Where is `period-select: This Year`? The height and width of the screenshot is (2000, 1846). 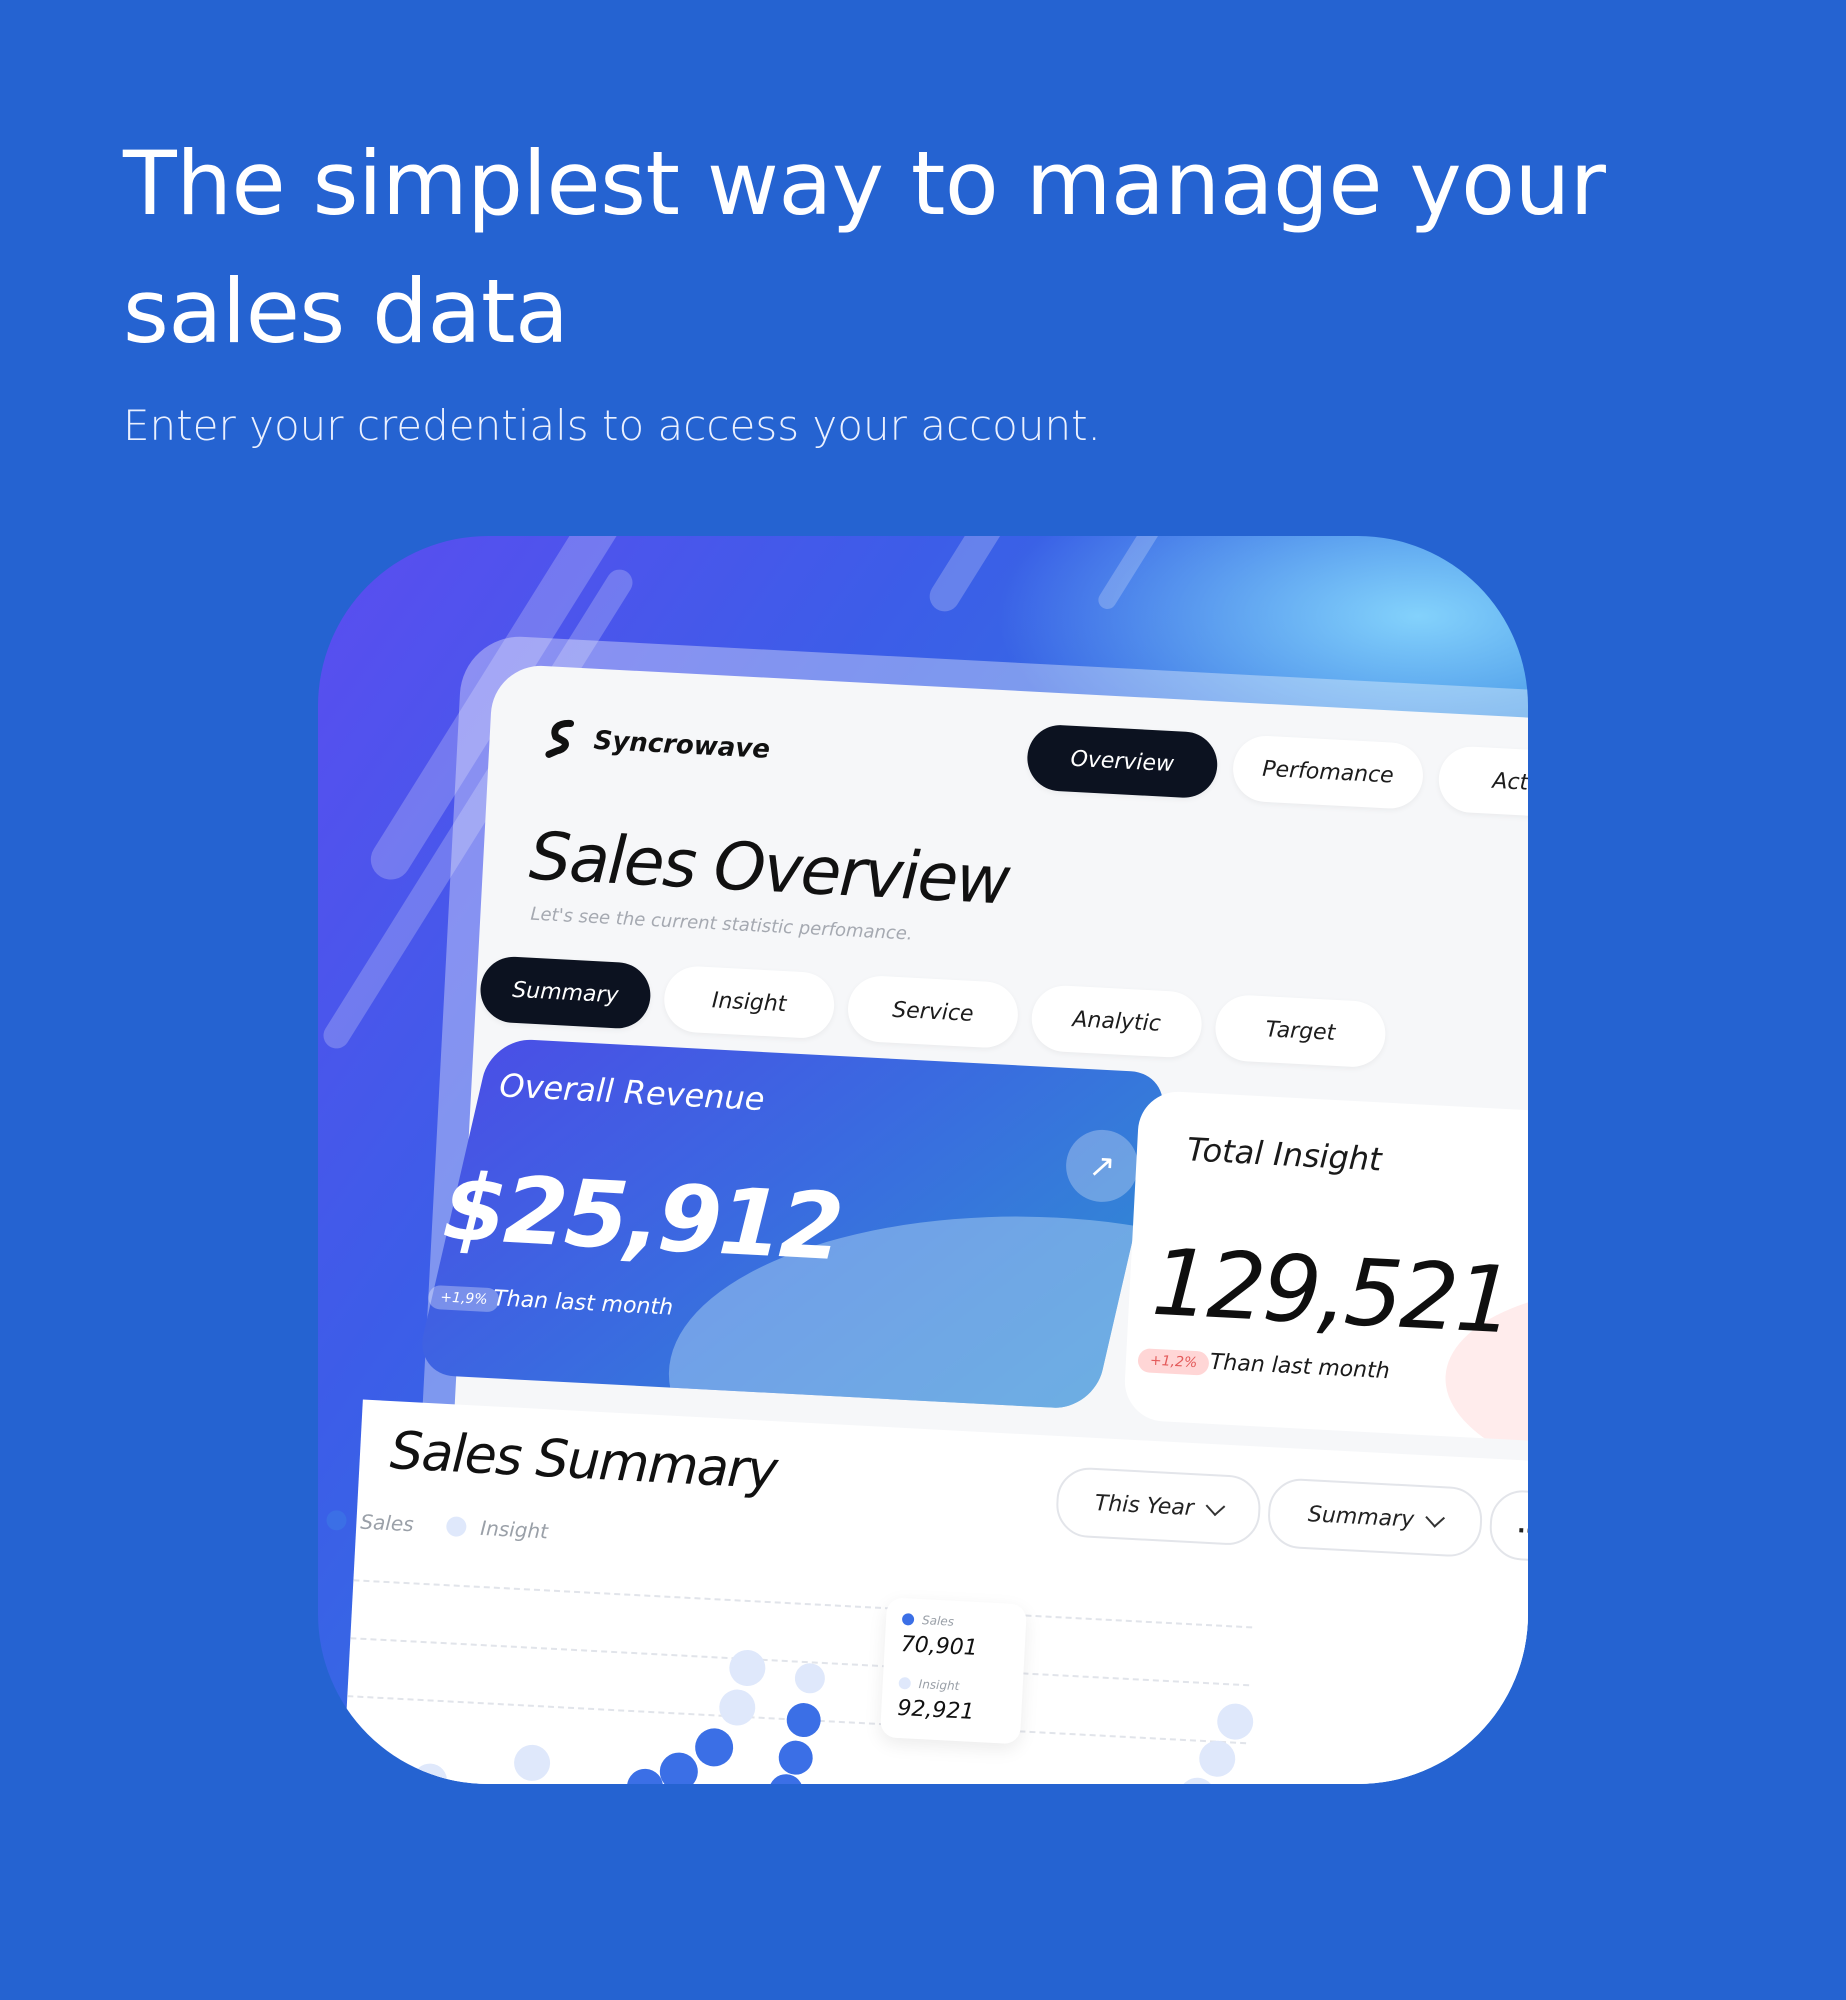 period-select: This Year is located at coordinates (1158, 1506).